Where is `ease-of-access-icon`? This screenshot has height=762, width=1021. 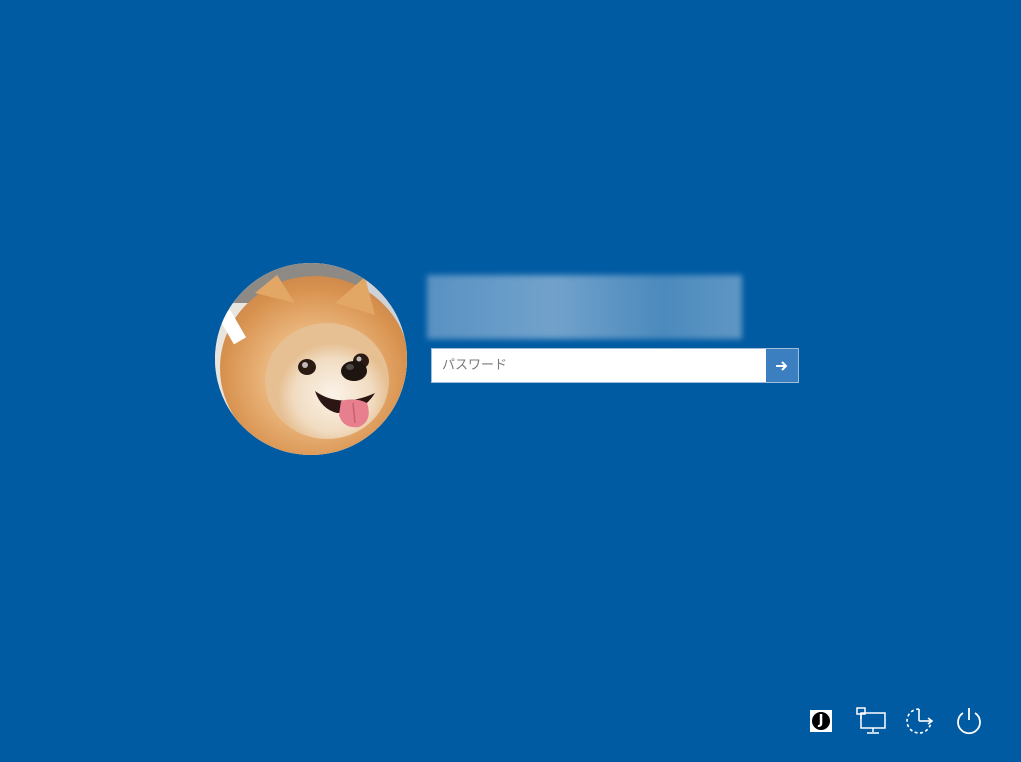
ease-of-access-icon is located at coordinates (920, 721).